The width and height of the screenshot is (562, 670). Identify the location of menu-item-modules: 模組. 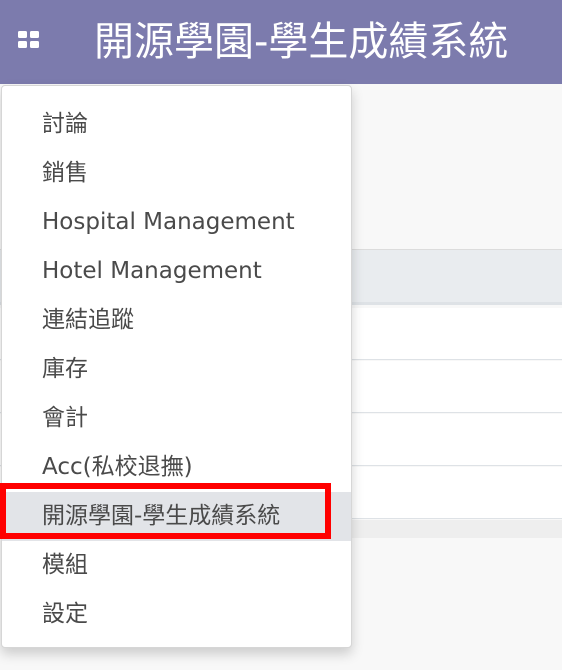
(176, 565).